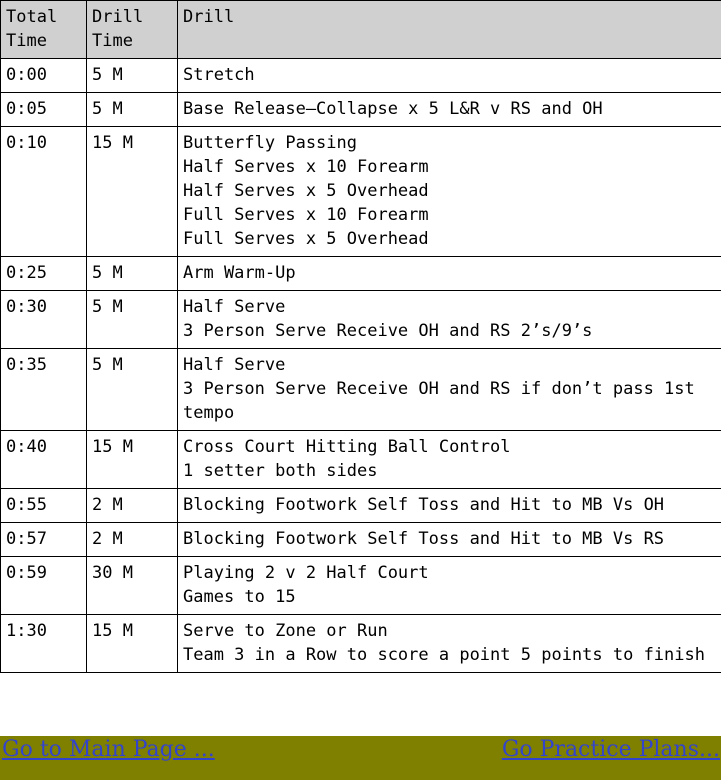 This screenshot has width=721, height=780. I want to click on column-header-total-time: Total Time, so click(43, 29).